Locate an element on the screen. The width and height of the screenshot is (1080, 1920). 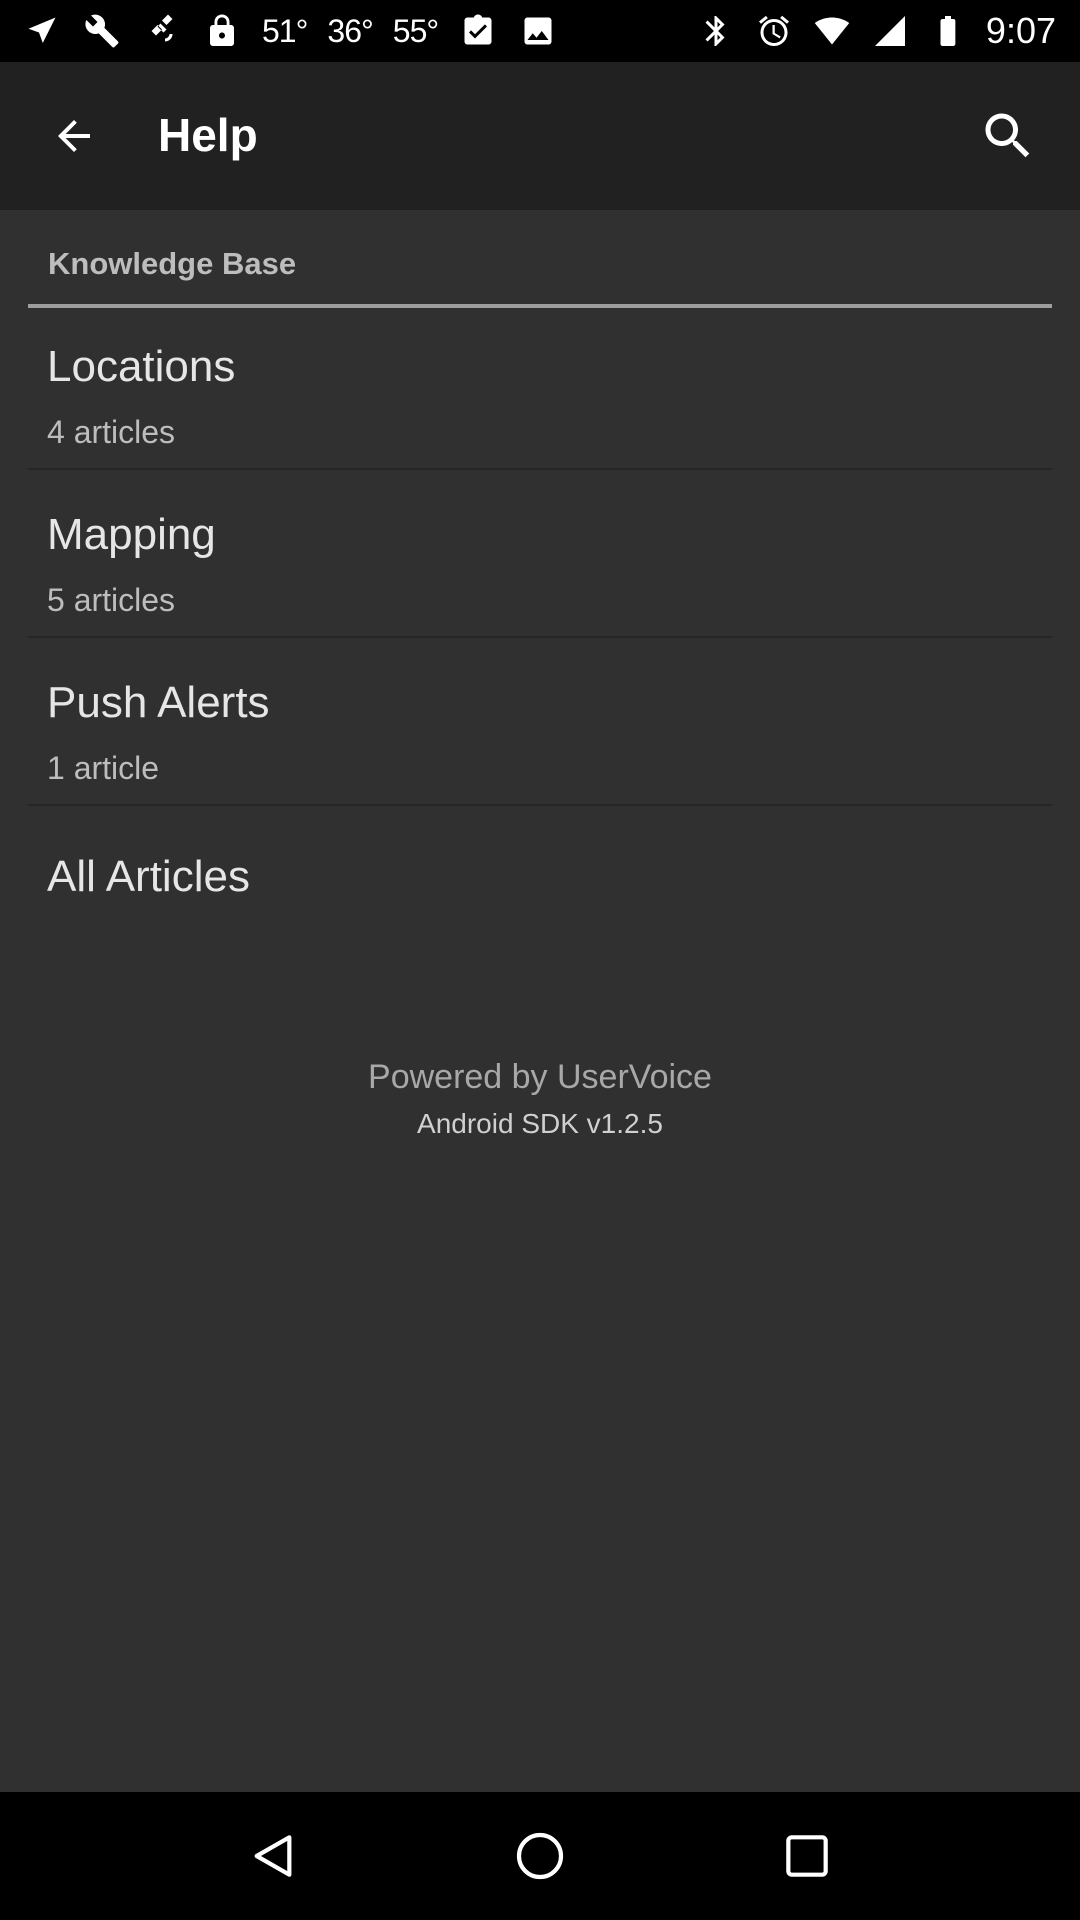
satellite-icon is located at coordinates (162, 31).